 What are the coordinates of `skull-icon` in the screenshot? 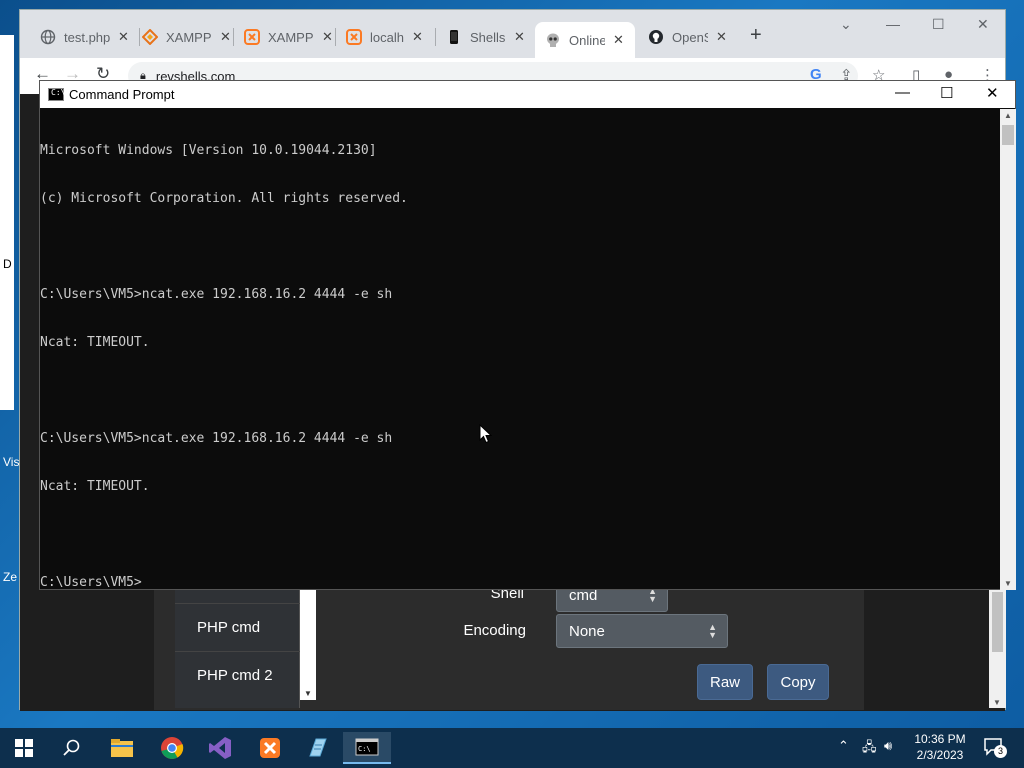 It's located at (553, 40).